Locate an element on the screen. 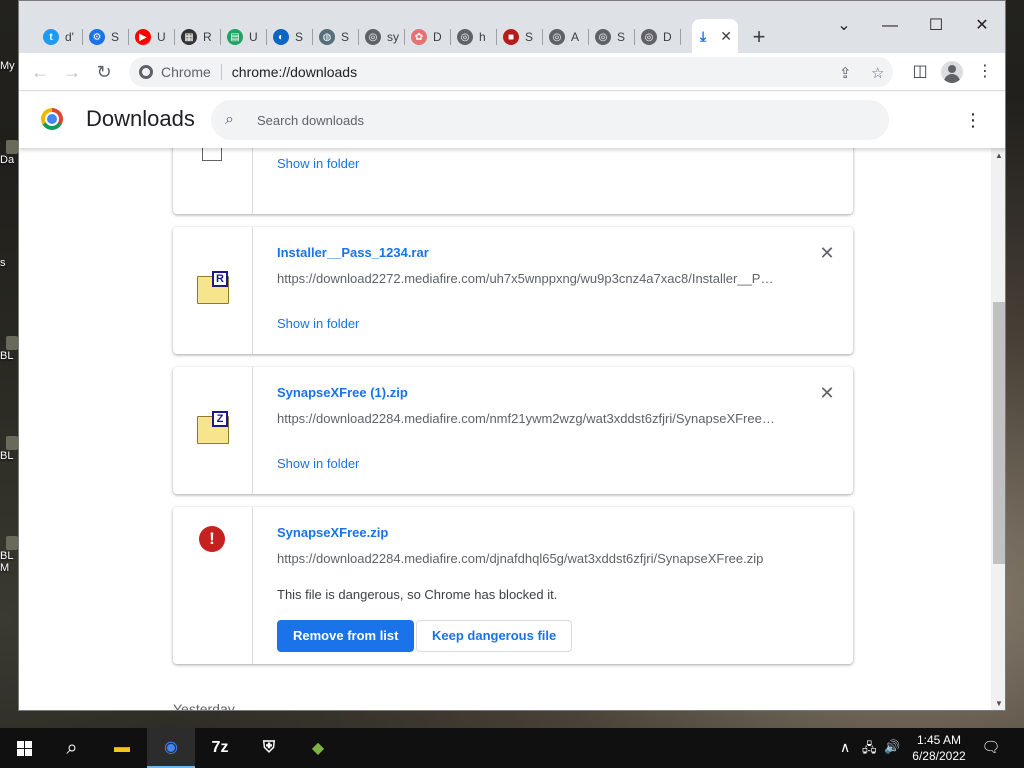  page-title: Downloads is located at coordinates (140, 118).